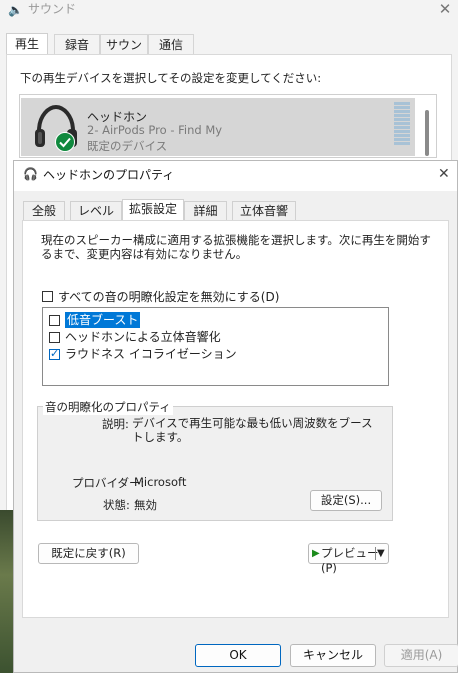 This screenshot has height=673, width=458. Describe the element at coordinates (171, 78) in the screenshot. I see `sound-instruction: 下の再生デバイスを選択してその設定を変更してください:` at that location.